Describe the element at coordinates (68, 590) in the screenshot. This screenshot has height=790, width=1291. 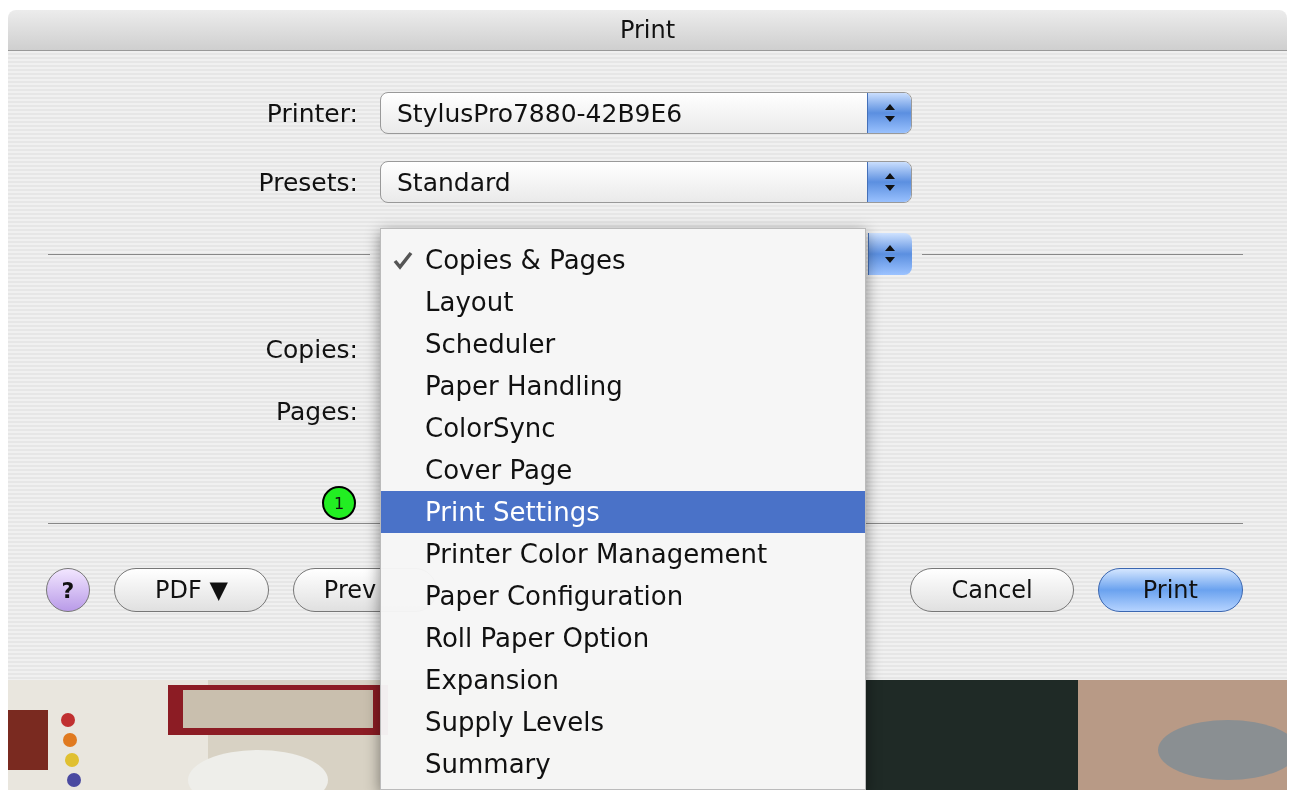
I see `help-button: ?` at that location.